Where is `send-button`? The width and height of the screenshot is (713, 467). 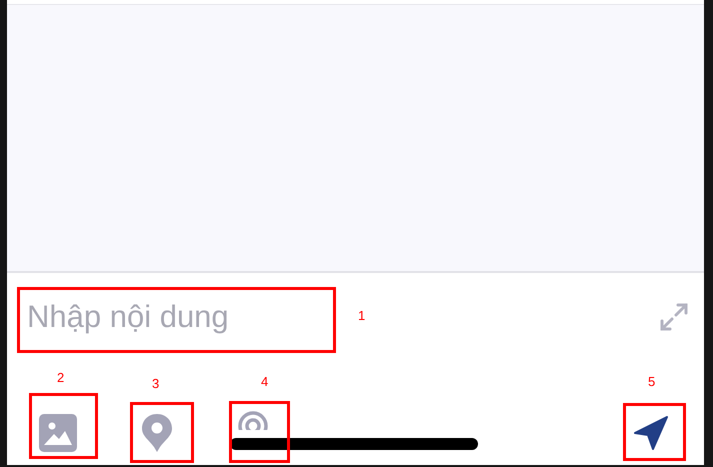 send-button is located at coordinates (651, 433).